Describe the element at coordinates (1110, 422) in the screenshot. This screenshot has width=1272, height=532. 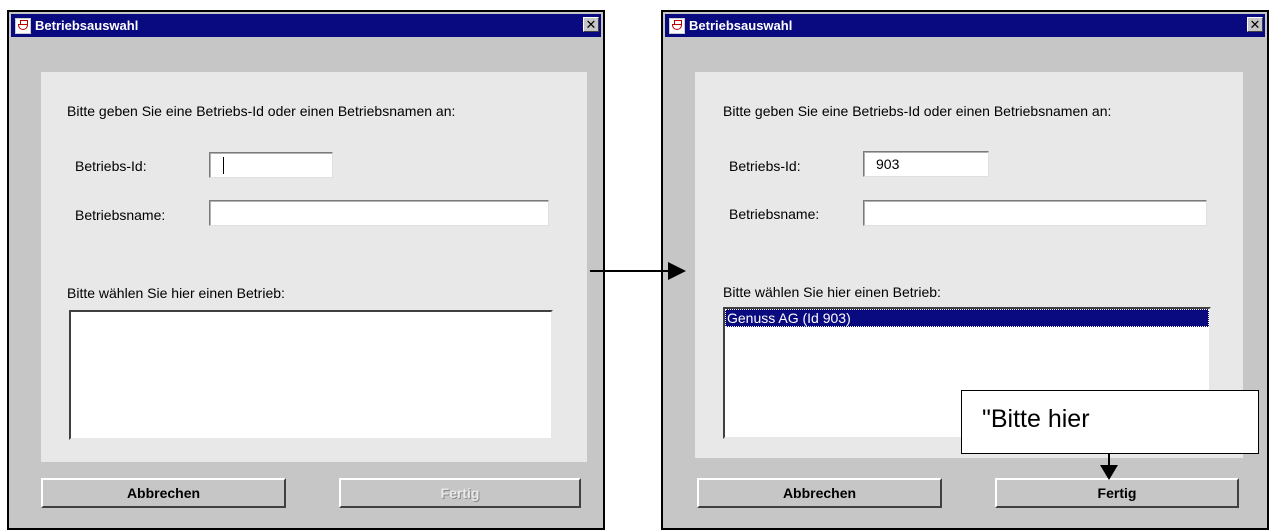
I see `callout-box: "Bitte hier` at that location.